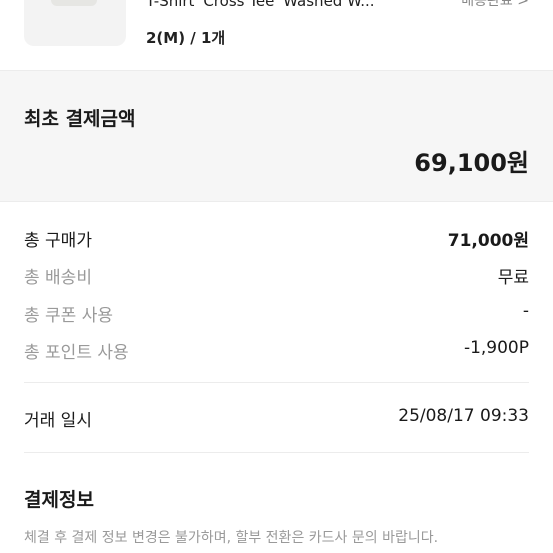 This screenshot has width=553, height=553. Describe the element at coordinates (525, 311) in the screenshot. I see `total-coupon-value: -` at that location.